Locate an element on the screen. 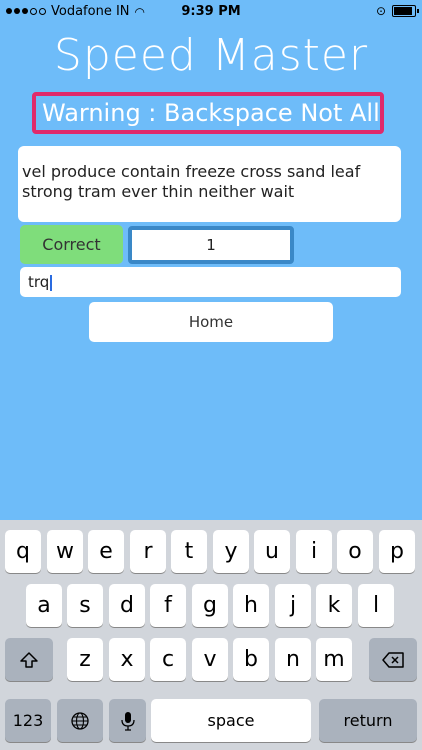  key-g: g is located at coordinates (210, 605).